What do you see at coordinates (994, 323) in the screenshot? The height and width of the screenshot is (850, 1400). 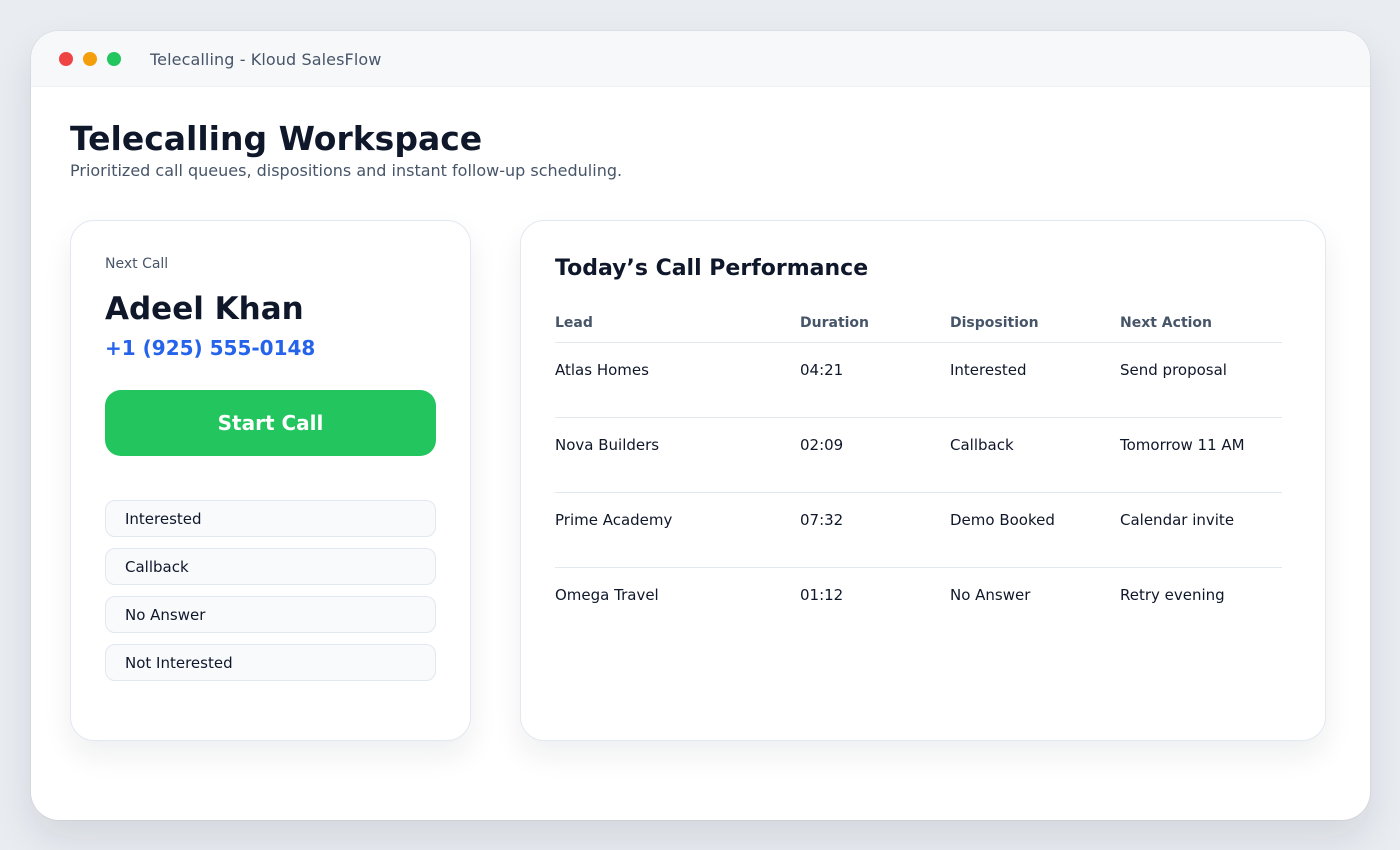 I see `column-header-disposition: Disposition` at bounding box center [994, 323].